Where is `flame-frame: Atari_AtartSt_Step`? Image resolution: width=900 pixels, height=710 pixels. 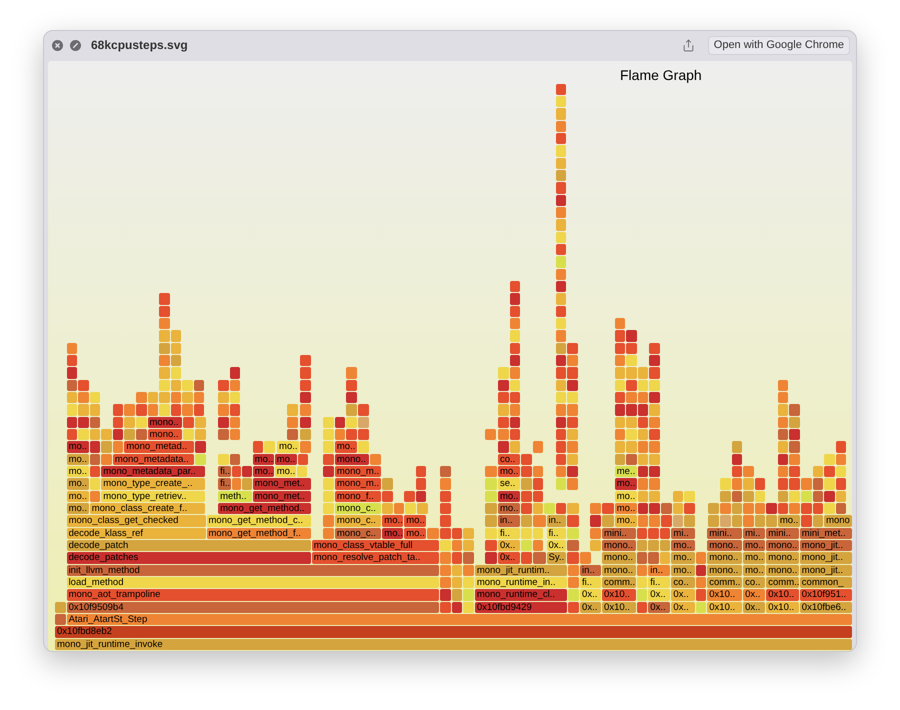
flame-frame: Atari_AtartSt_Step is located at coordinates (459, 620).